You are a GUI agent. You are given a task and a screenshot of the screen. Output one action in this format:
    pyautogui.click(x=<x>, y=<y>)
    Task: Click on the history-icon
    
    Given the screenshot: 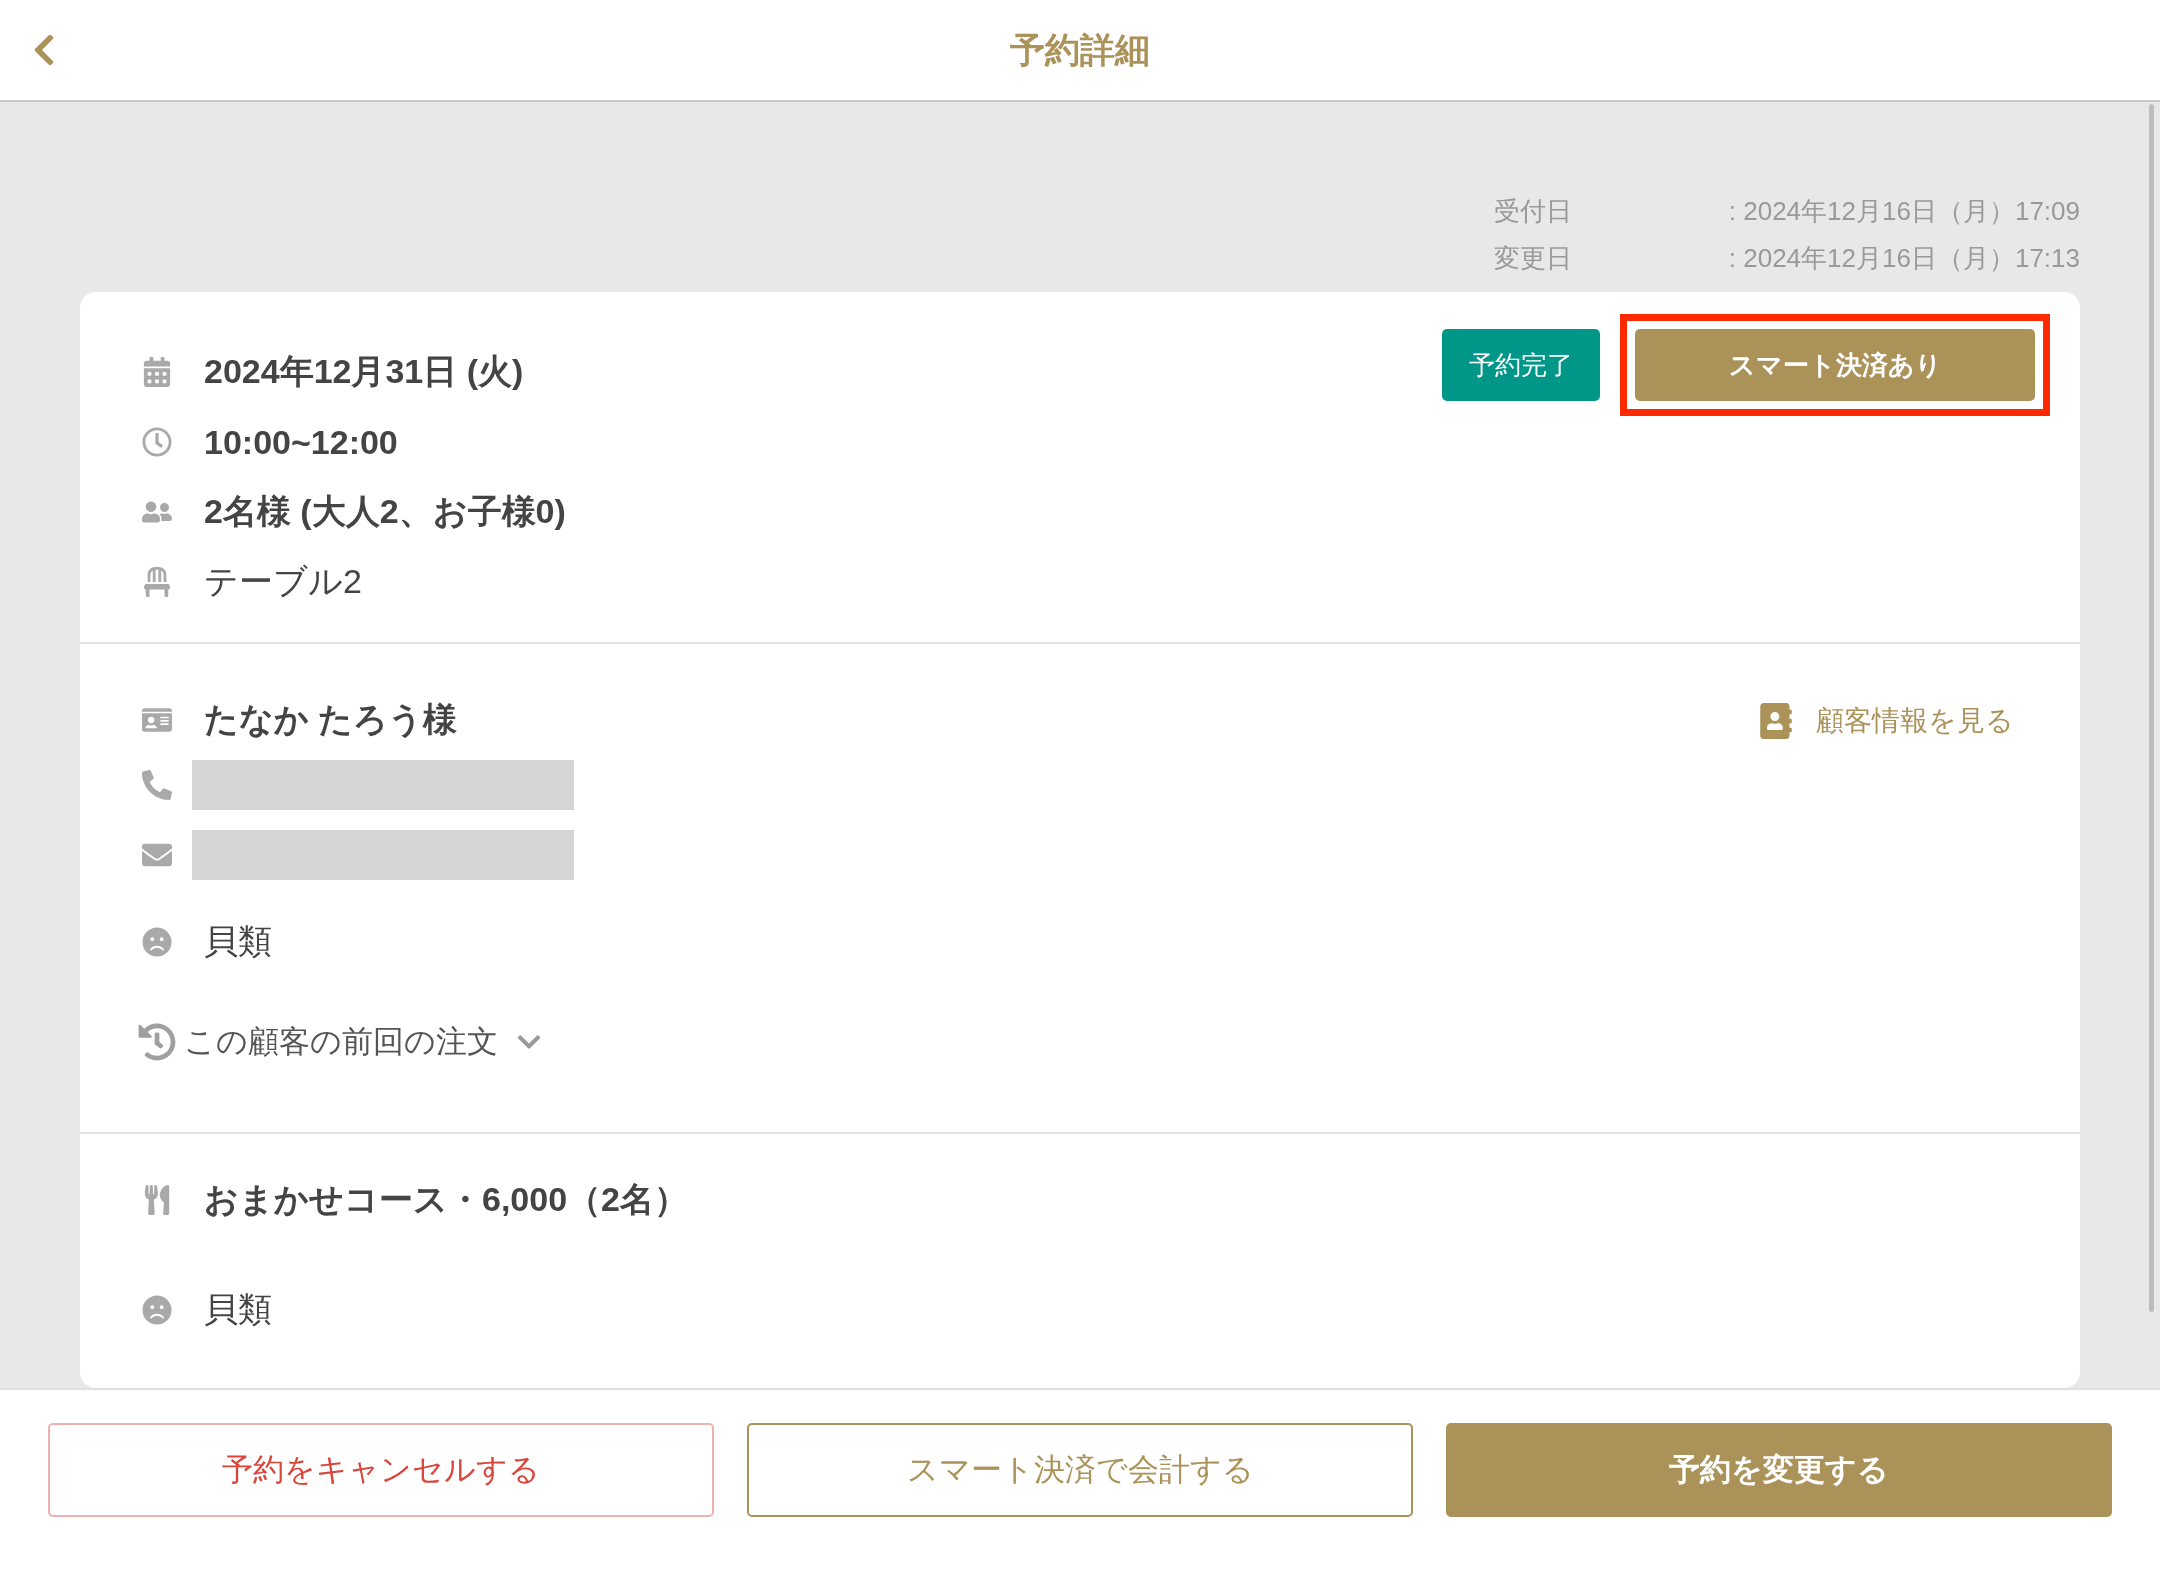 What is the action you would take?
    pyautogui.click(x=157, y=1042)
    